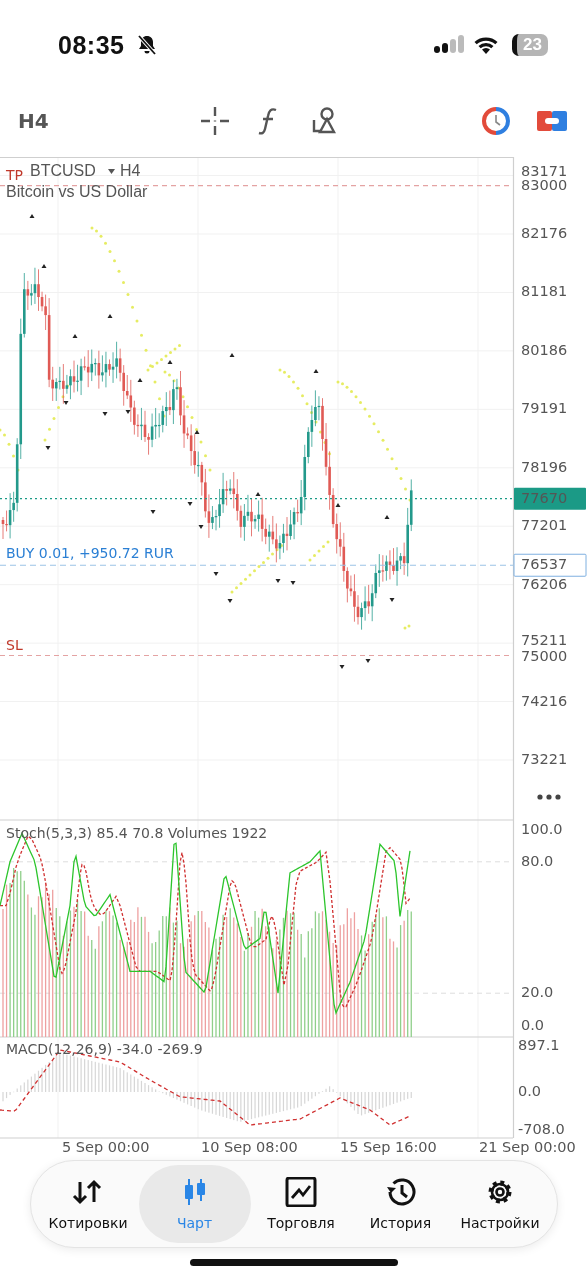  Describe the element at coordinates (88, 1192) in the screenshot. I see `up-down-arrows-icon` at that location.